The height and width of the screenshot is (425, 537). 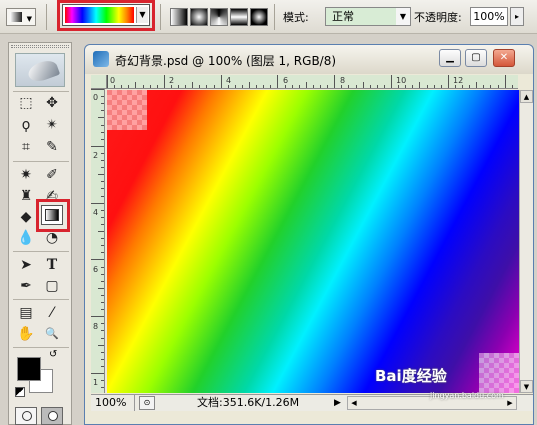 What do you see at coordinates (489, 16) in the screenshot?
I see `opacity-input: 100%` at bounding box center [489, 16].